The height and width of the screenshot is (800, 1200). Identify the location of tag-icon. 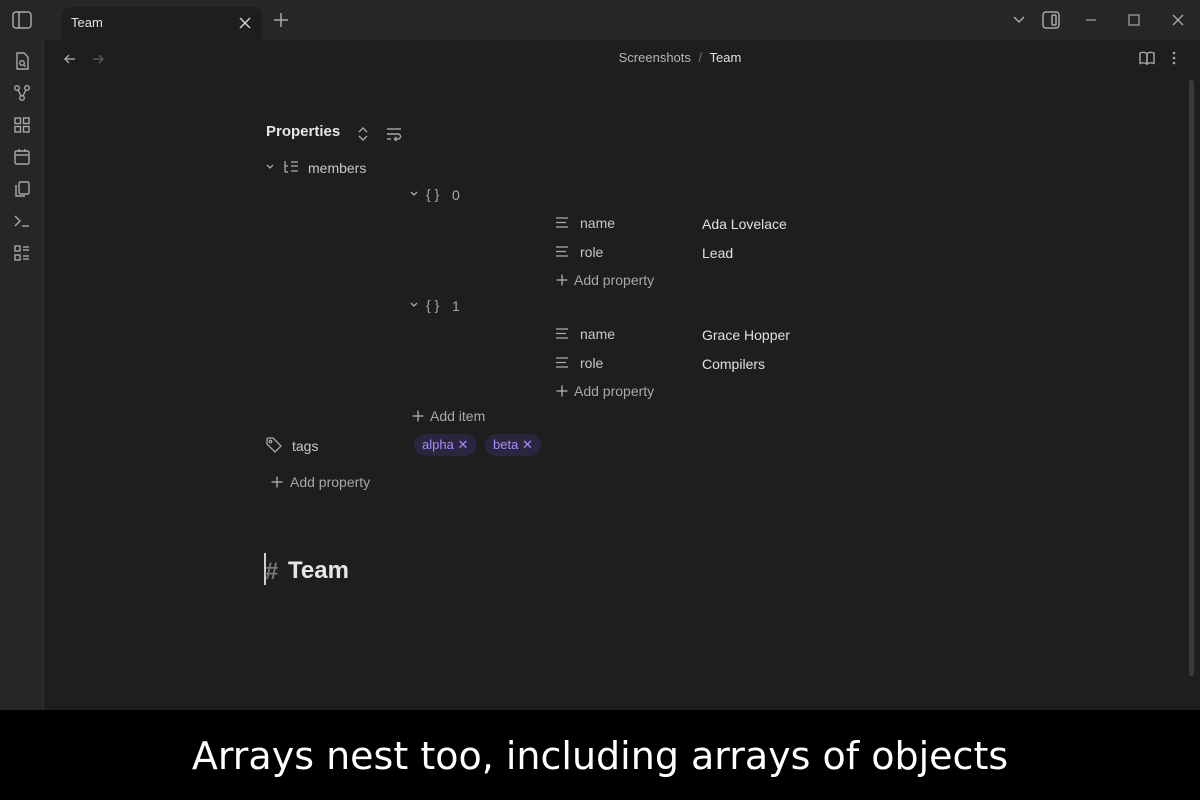
(274, 445).